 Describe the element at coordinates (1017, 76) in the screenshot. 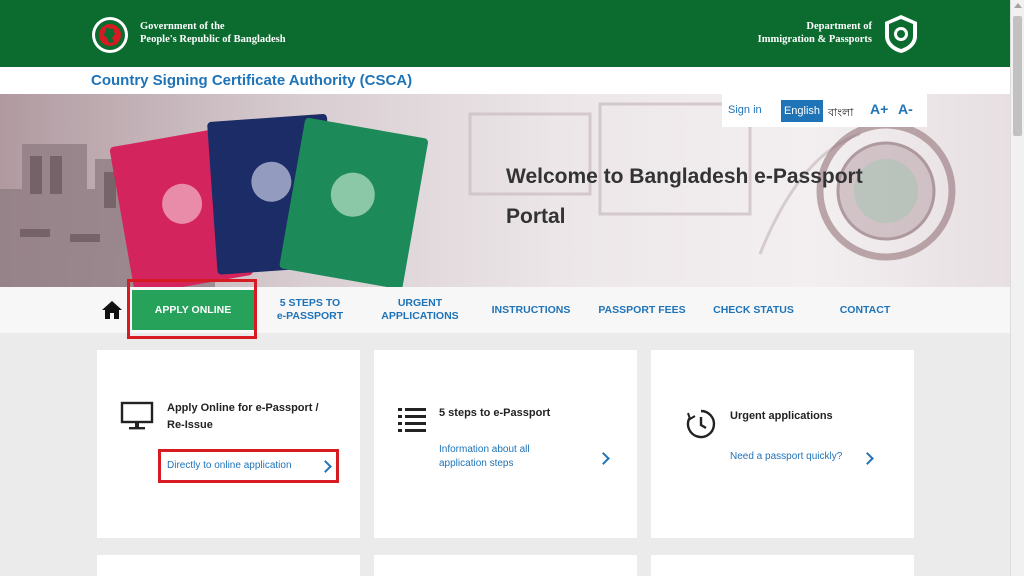

I see `scroll-thumb` at that location.